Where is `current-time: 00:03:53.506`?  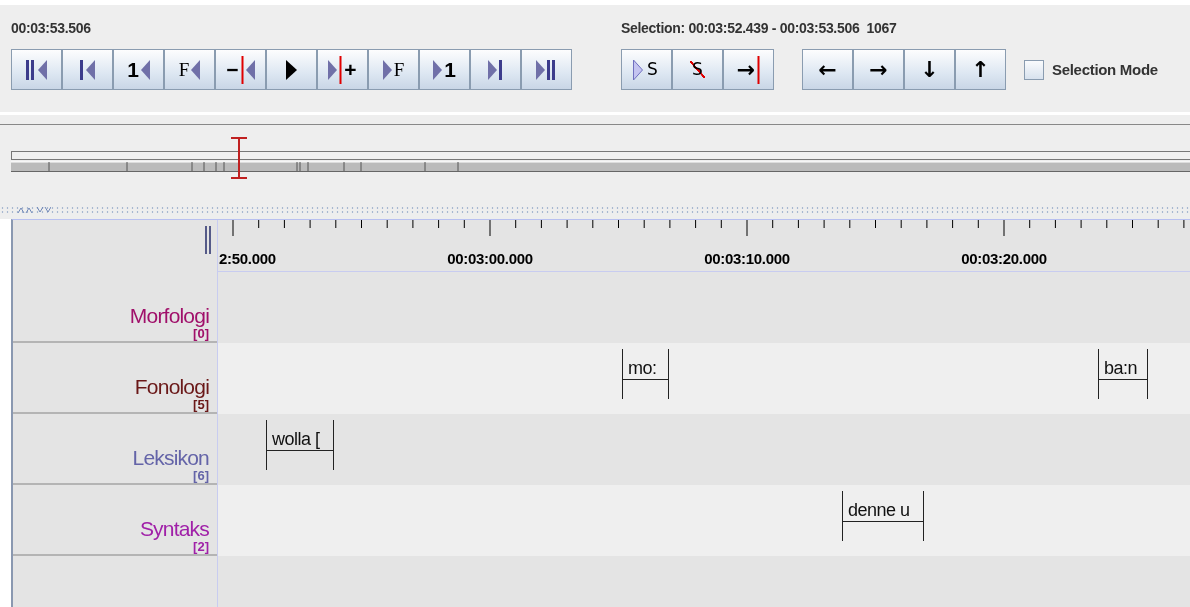
current-time: 00:03:53.506 is located at coordinates (51, 29).